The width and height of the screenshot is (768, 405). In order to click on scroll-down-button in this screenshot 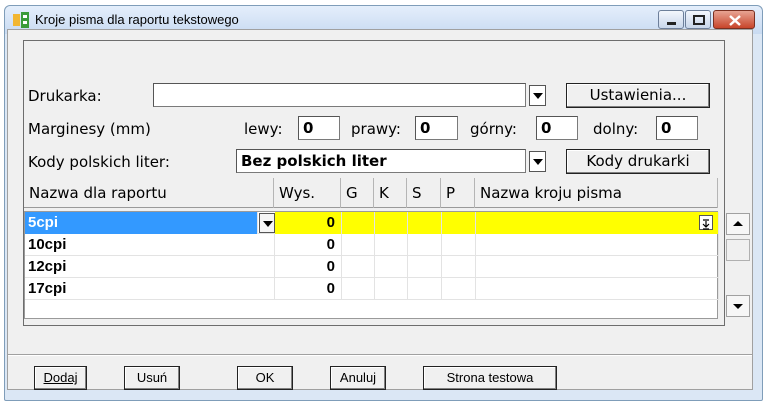, I will do `click(738, 306)`.